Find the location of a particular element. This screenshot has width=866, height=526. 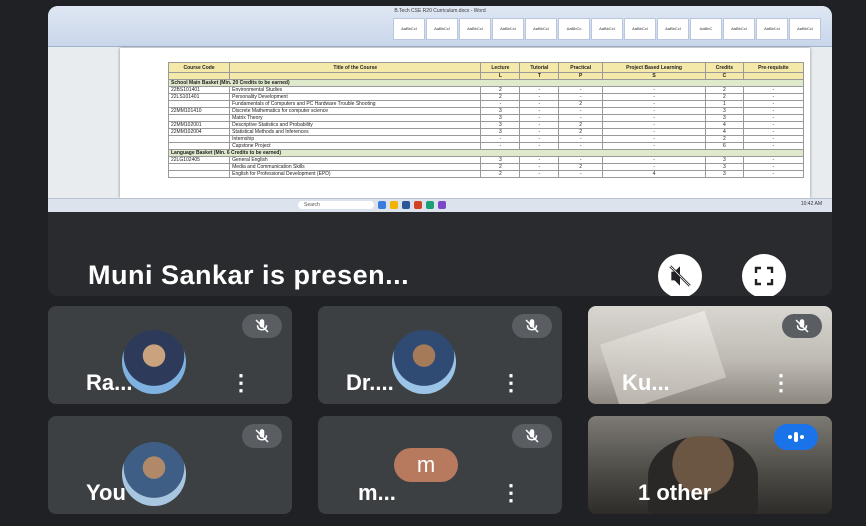

table-cell: Personality Development is located at coordinates (355, 97).